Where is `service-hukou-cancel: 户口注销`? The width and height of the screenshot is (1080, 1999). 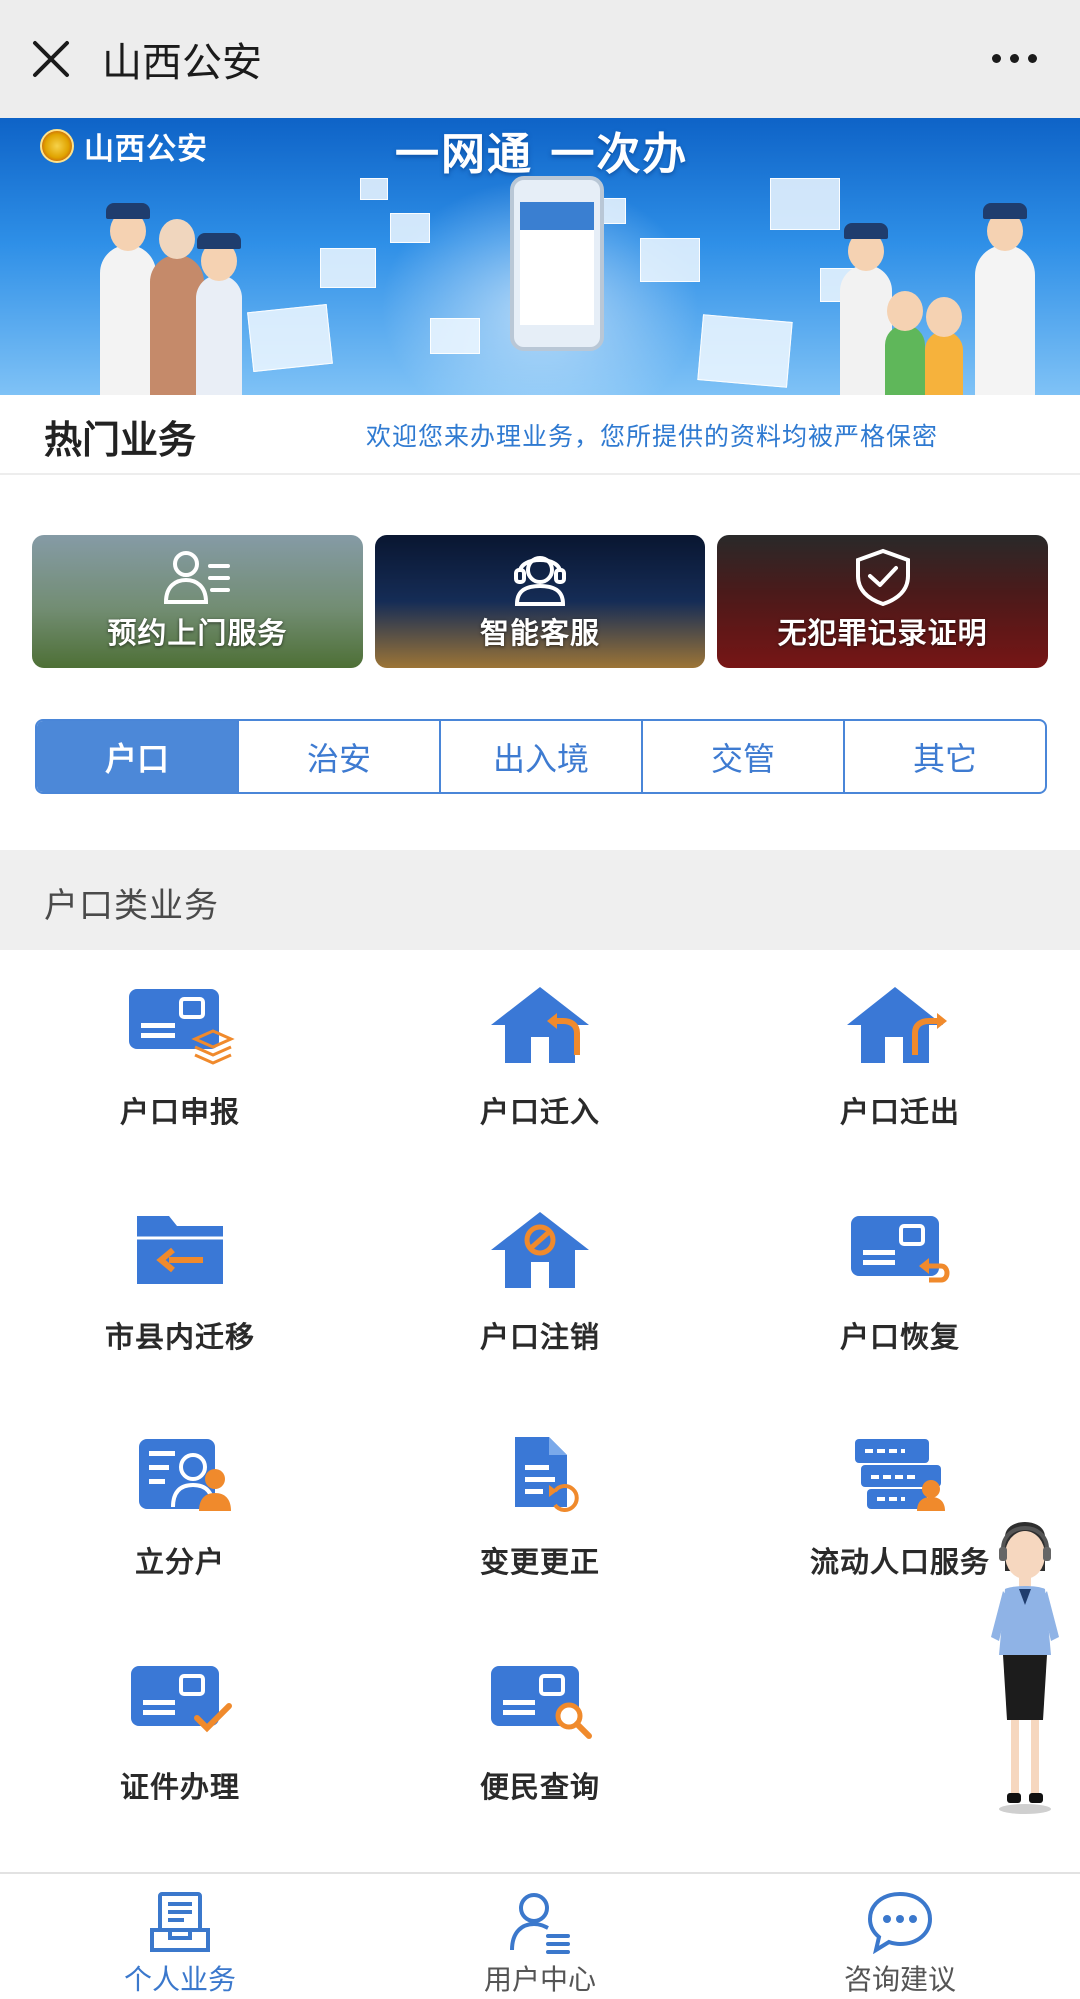 service-hukou-cancel: 户口注销 is located at coordinates (540, 1300).